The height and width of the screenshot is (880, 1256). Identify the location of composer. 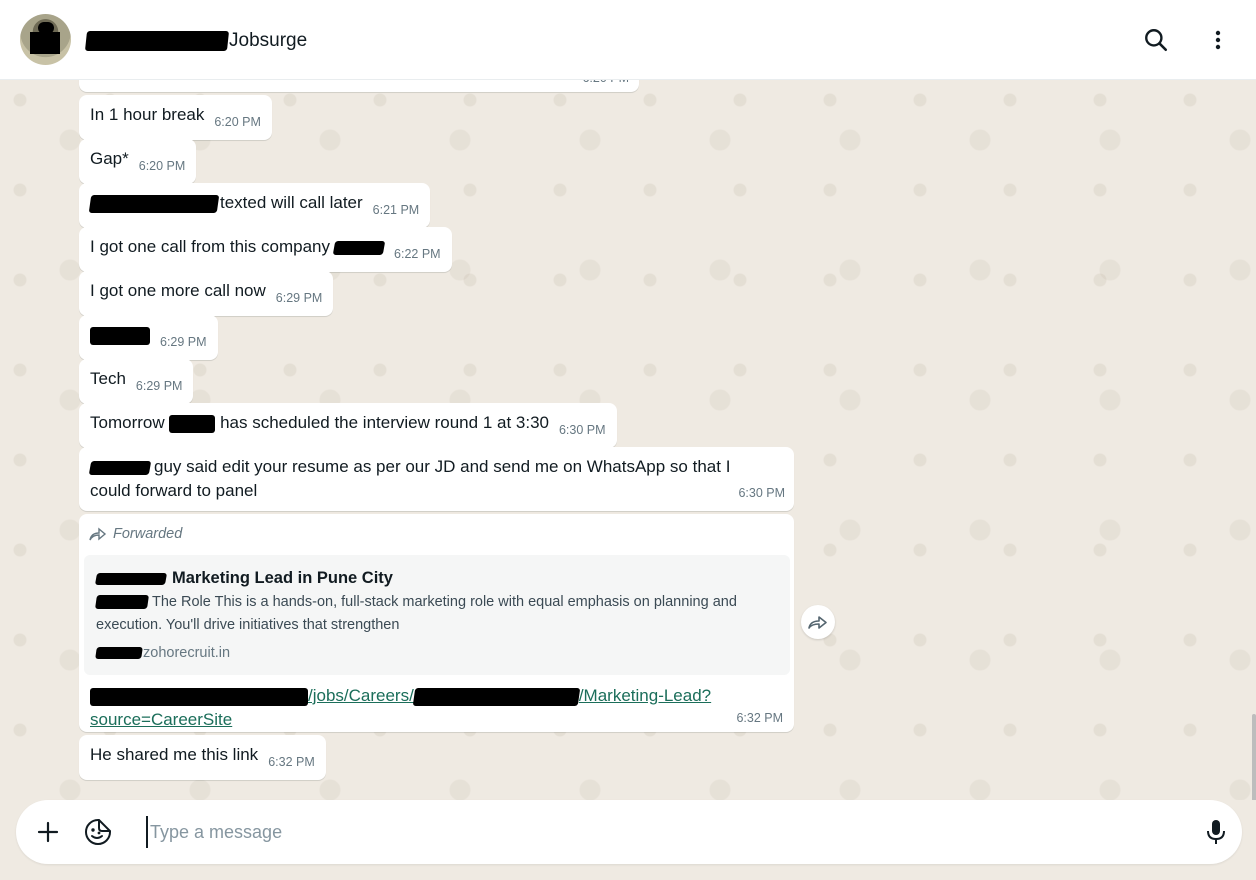
(629, 832).